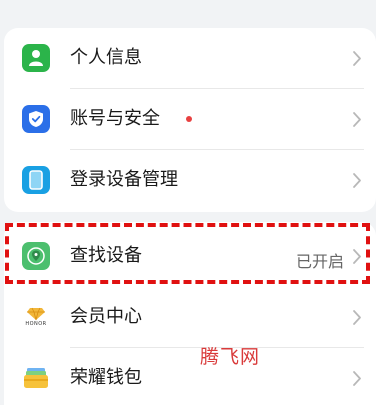  I want to click on shield-check-icon, so click(36, 119).